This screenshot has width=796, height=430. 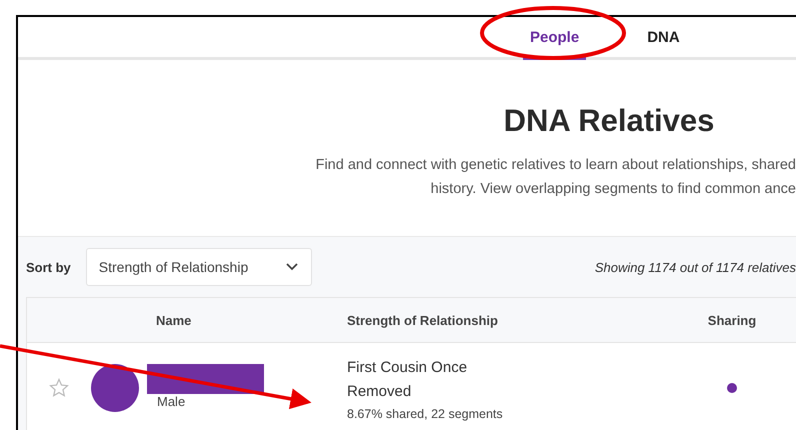 What do you see at coordinates (554, 38) in the screenshot?
I see `nav-tab: People` at bounding box center [554, 38].